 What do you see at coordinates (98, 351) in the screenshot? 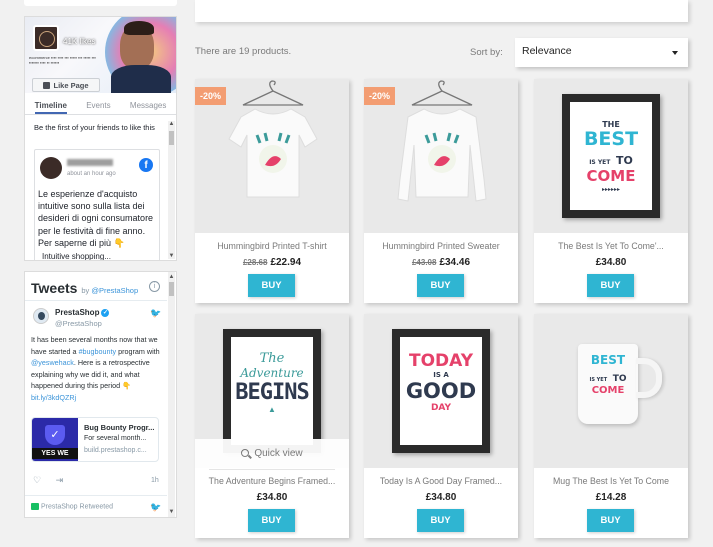
I see `hashtag-link: #bugbounty` at bounding box center [98, 351].